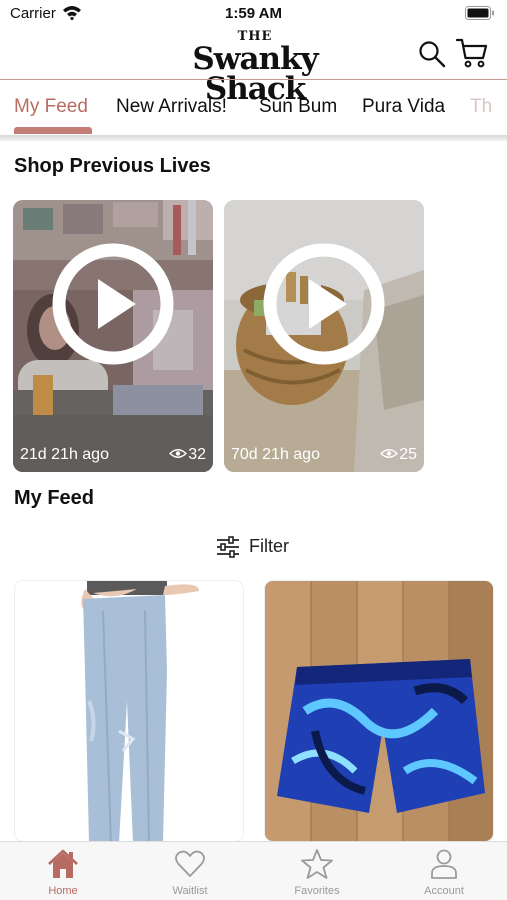 The image size is (507, 900). I want to click on product-image-jeans, so click(129, 711).